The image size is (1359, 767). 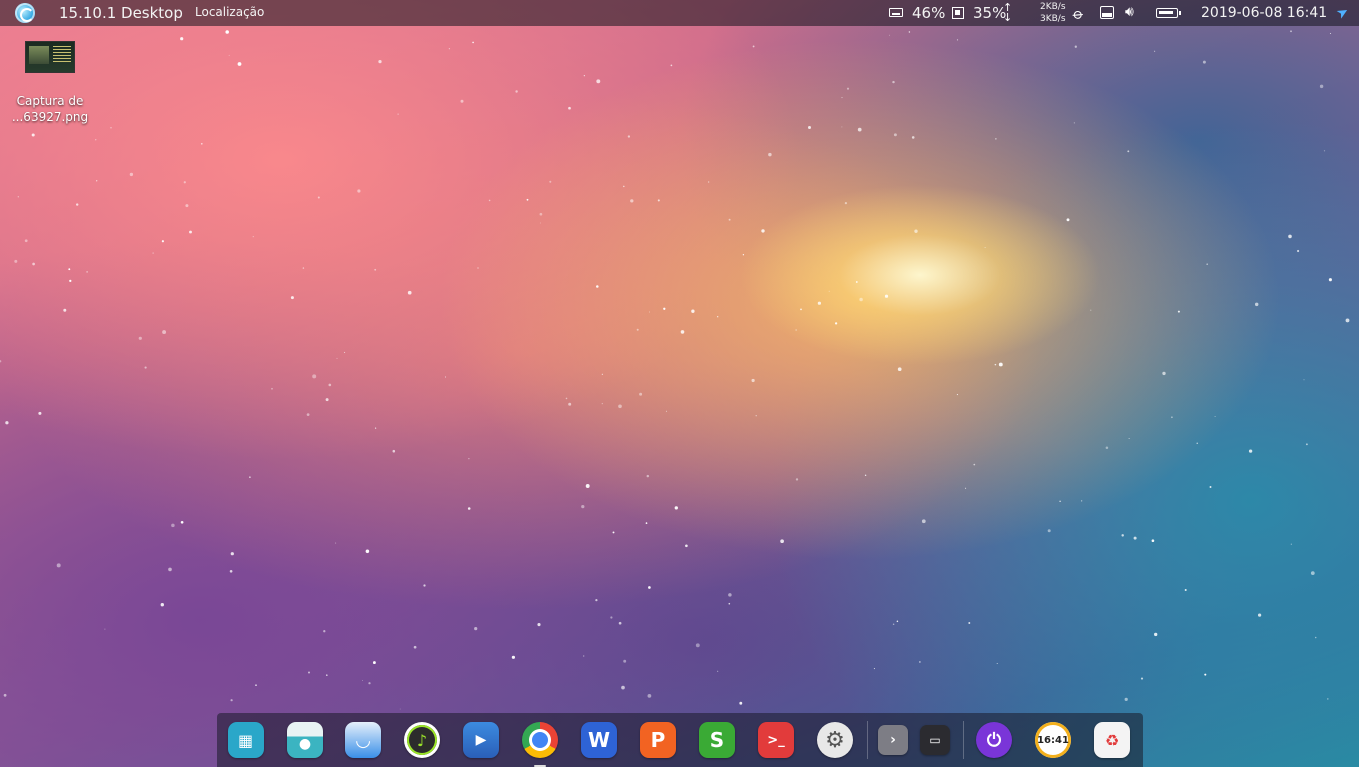 What do you see at coordinates (25, 13) in the screenshot?
I see `deepin-logo-icon` at bounding box center [25, 13].